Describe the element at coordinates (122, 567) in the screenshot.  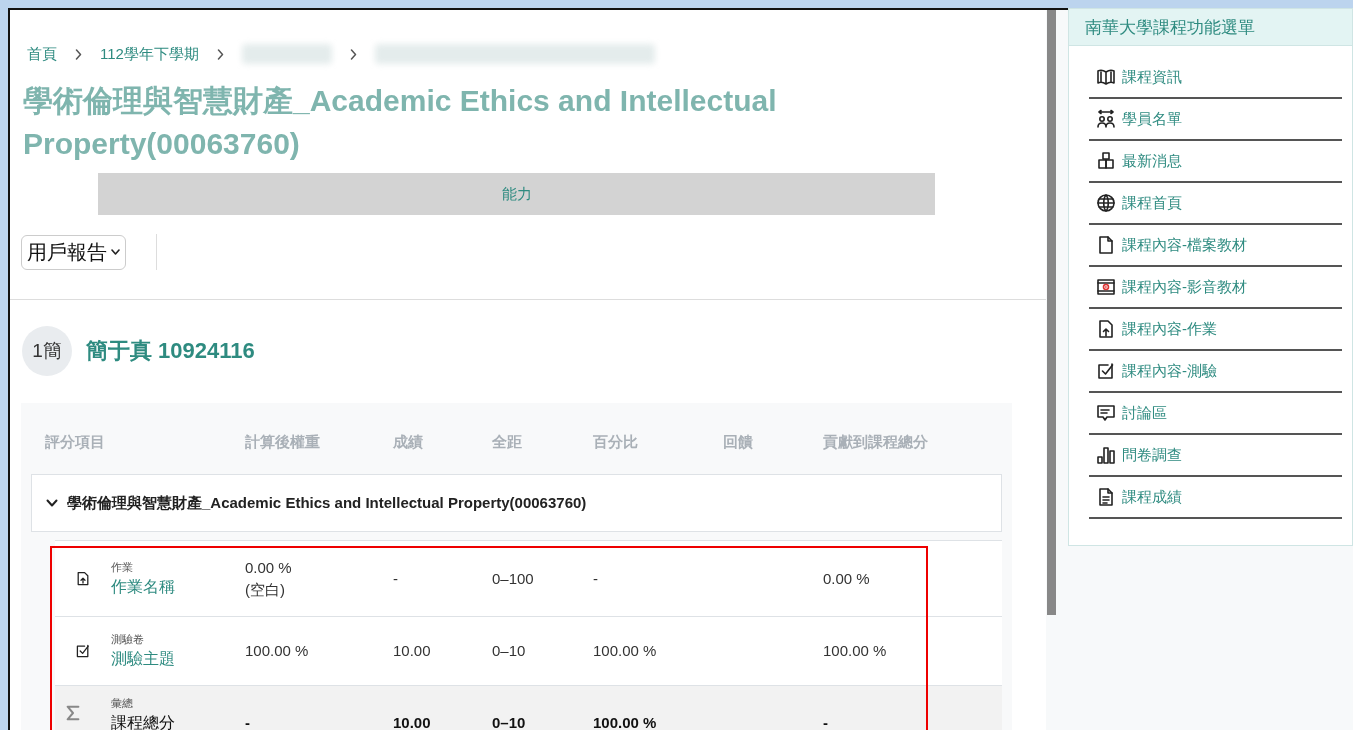
I see `item-type: 作業` at that location.